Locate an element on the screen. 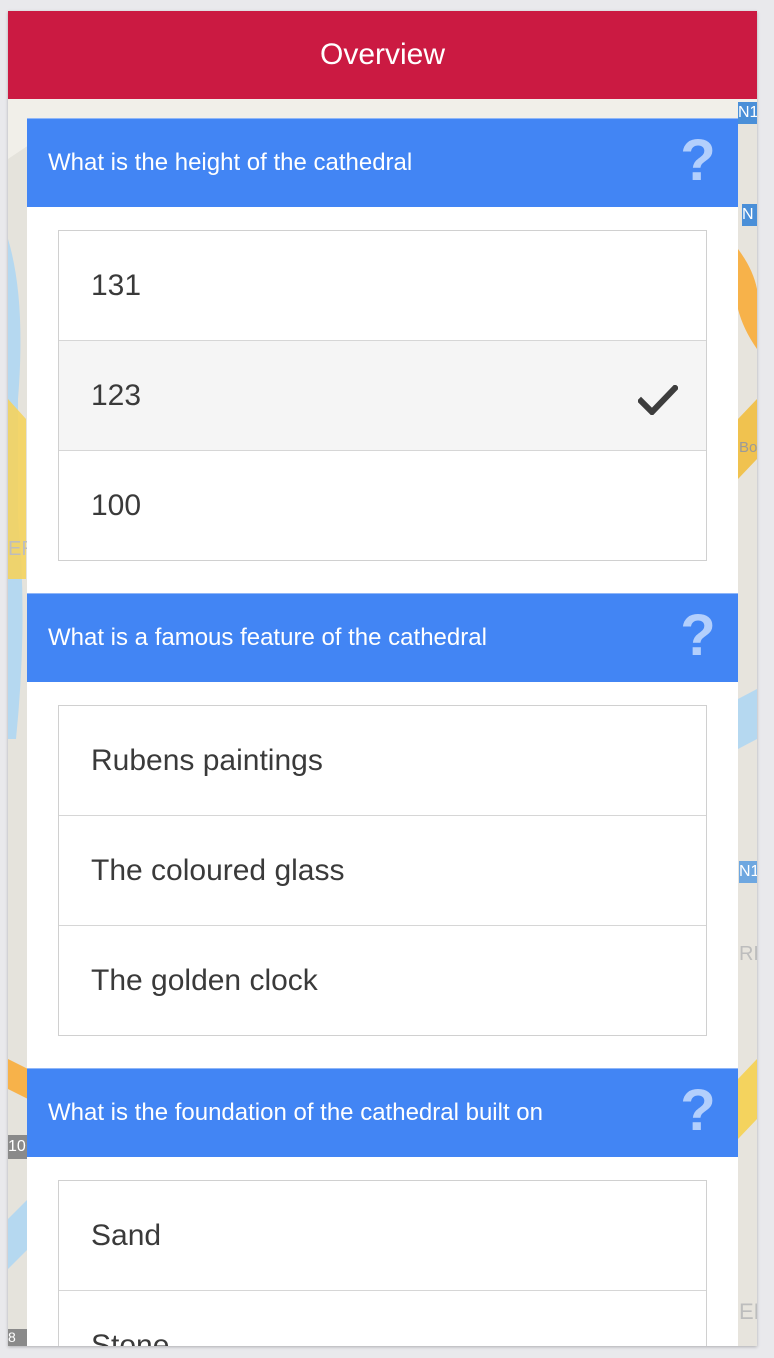 This screenshot has height=1358, width=774. answer-list: Sand Stone is located at coordinates (382, 1263).